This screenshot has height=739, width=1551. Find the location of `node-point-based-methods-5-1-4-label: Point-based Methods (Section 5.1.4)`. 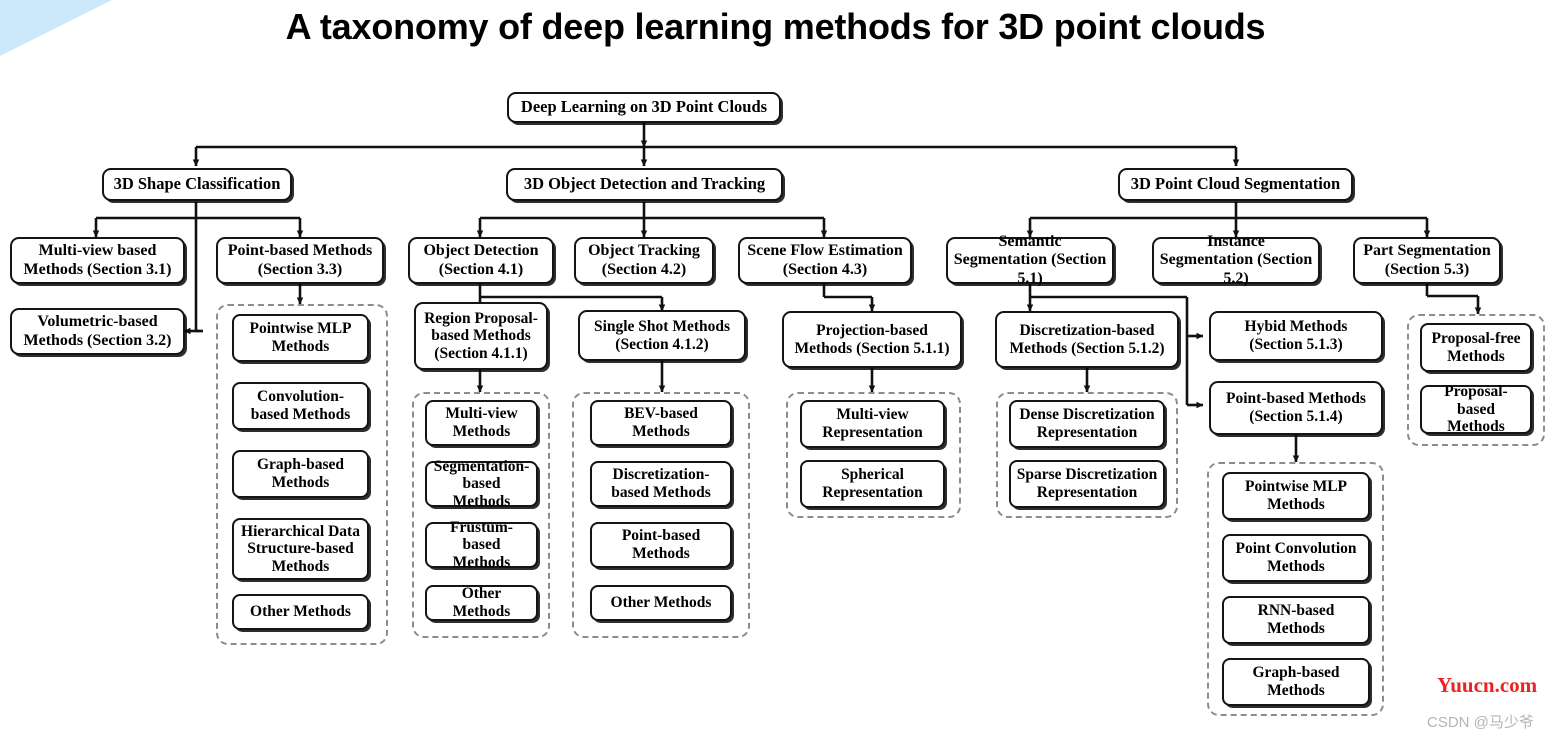

node-point-based-methods-5-1-4-label: Point-based Methods (Section 5.1.4) is located at coordinates (1296, 407).